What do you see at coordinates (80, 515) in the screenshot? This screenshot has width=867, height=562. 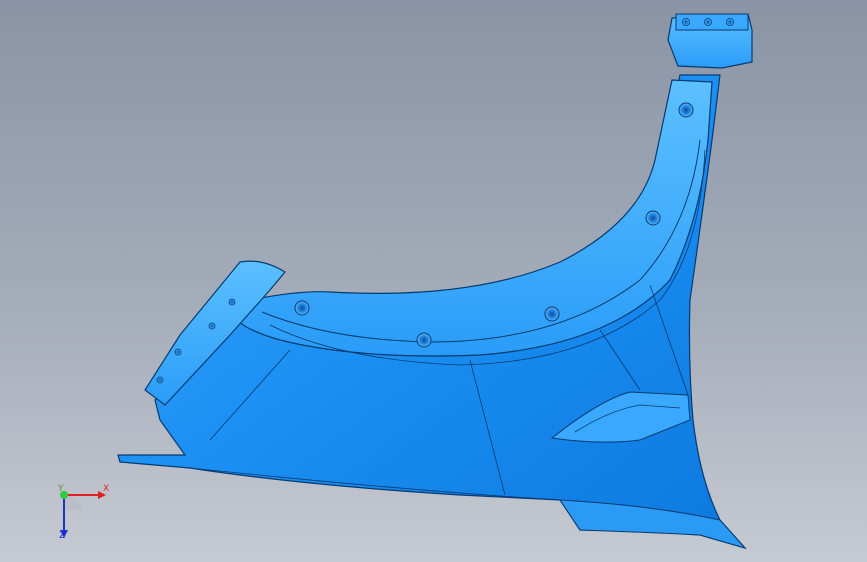 I see `coordinate-triad: X Y Z` at bounding box center [80, 515].